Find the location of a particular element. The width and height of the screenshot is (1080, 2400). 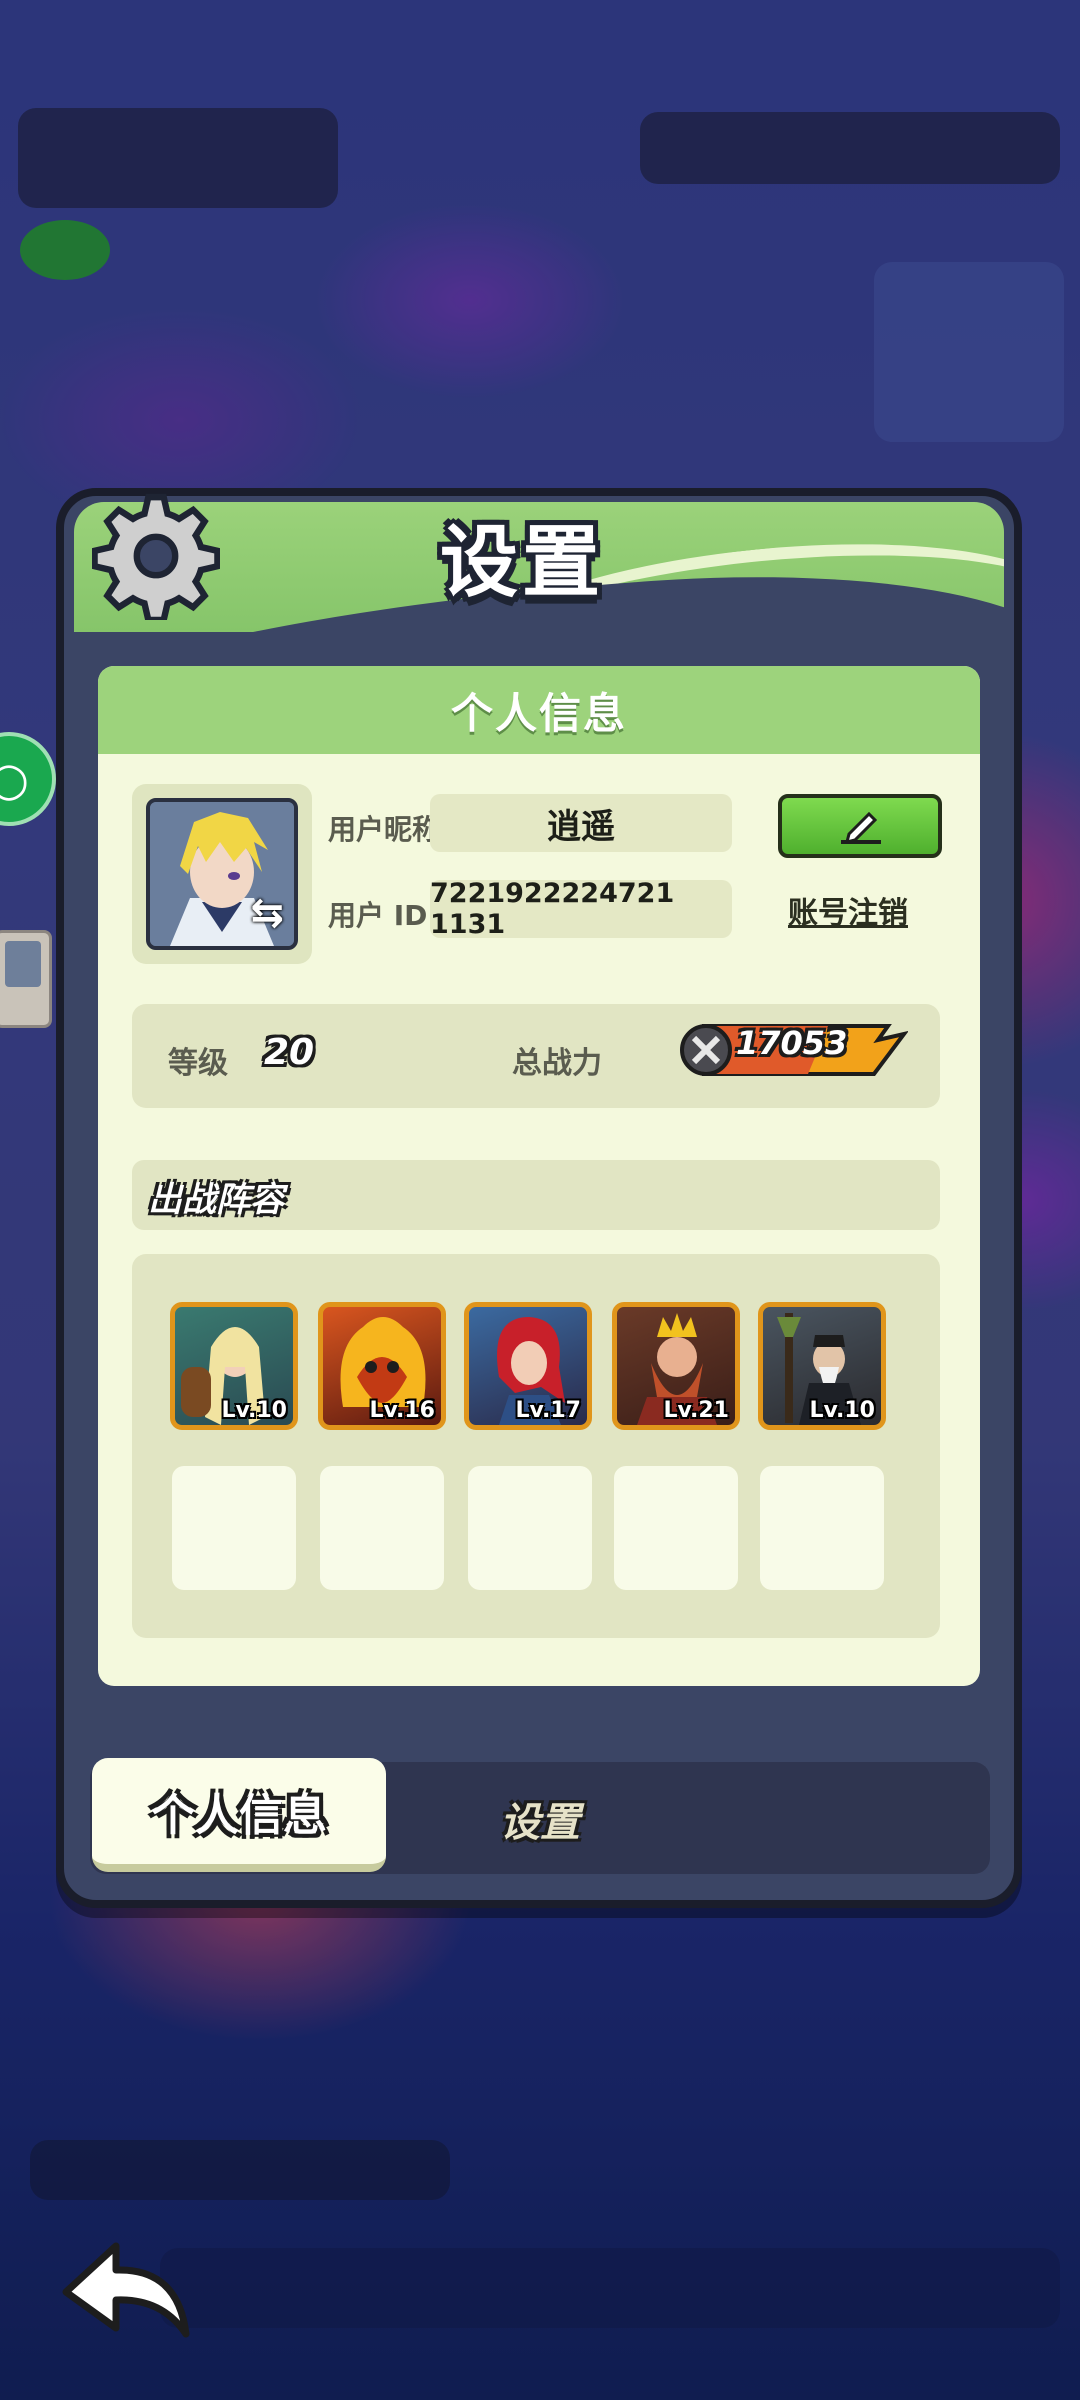

total-power-value: 17053 is located at coordinates (792, 1043).